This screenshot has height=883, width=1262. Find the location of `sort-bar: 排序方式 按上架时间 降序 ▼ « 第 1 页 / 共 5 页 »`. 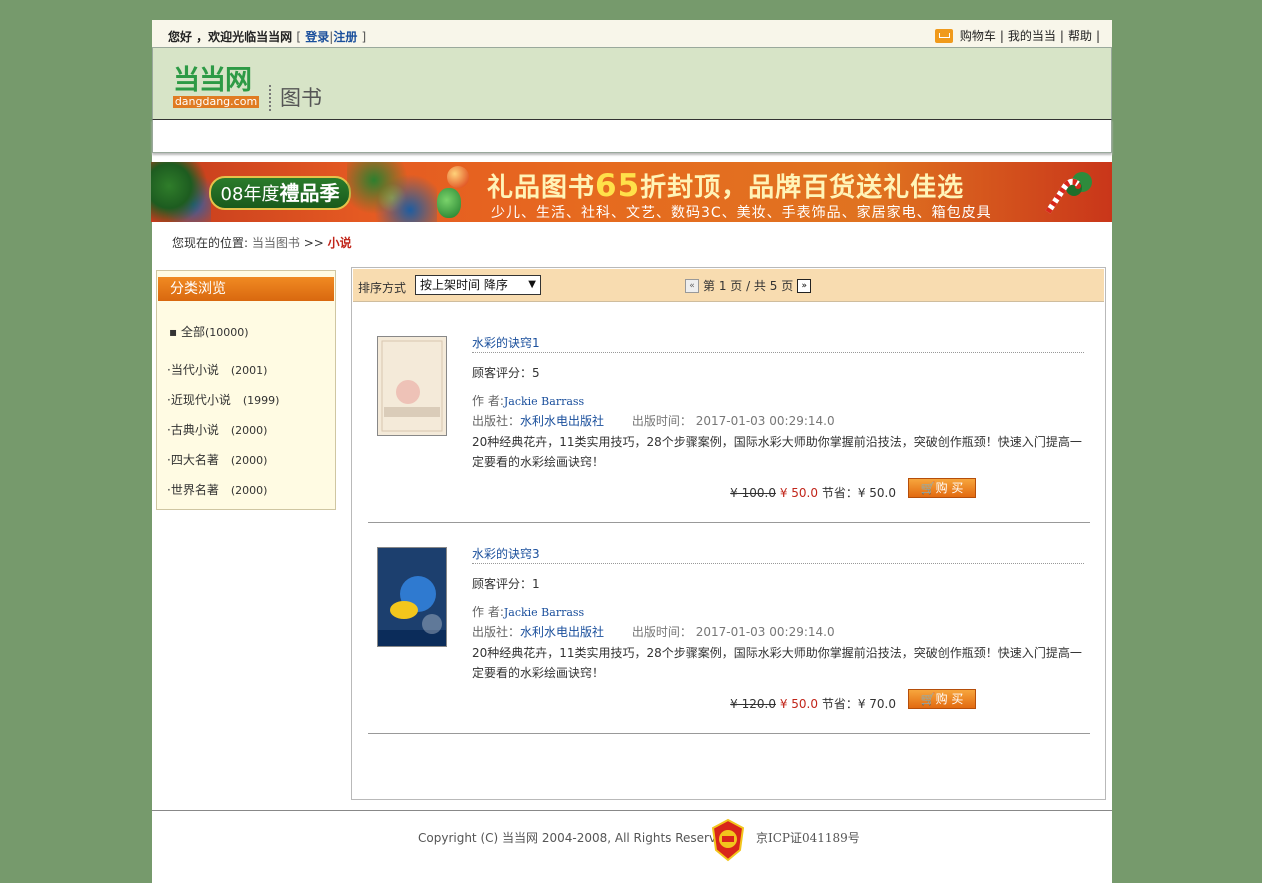

sort-bar: 排序方式 按上架时间 降序 ▼ « 第 1 页 / 共 5 页 » is located at coordinates (728, 285).